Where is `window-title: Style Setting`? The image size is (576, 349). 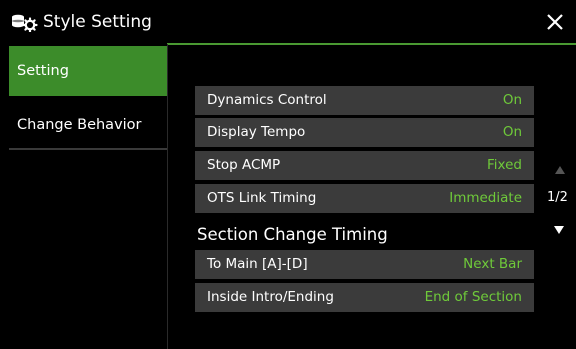
window-title: Style Setting is located at coordinates (97, 22).